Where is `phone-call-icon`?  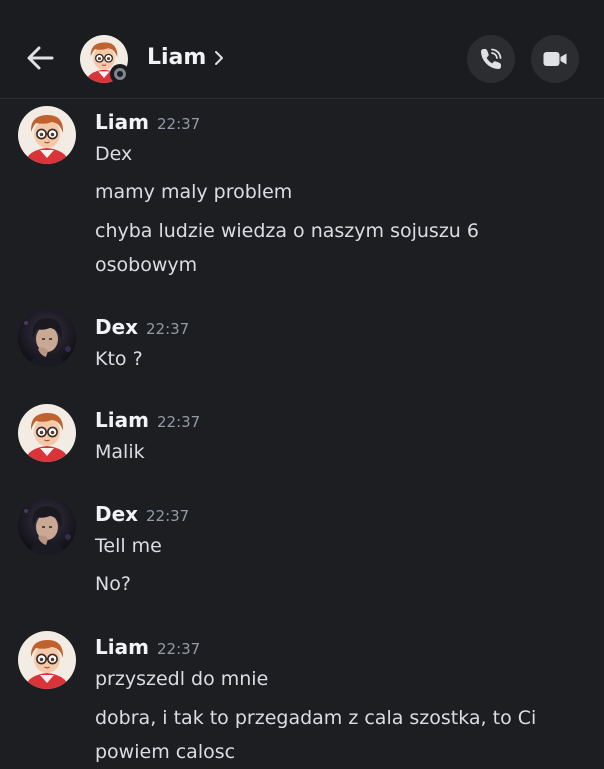 phone-call-icon is located at coordinates (491, 58).